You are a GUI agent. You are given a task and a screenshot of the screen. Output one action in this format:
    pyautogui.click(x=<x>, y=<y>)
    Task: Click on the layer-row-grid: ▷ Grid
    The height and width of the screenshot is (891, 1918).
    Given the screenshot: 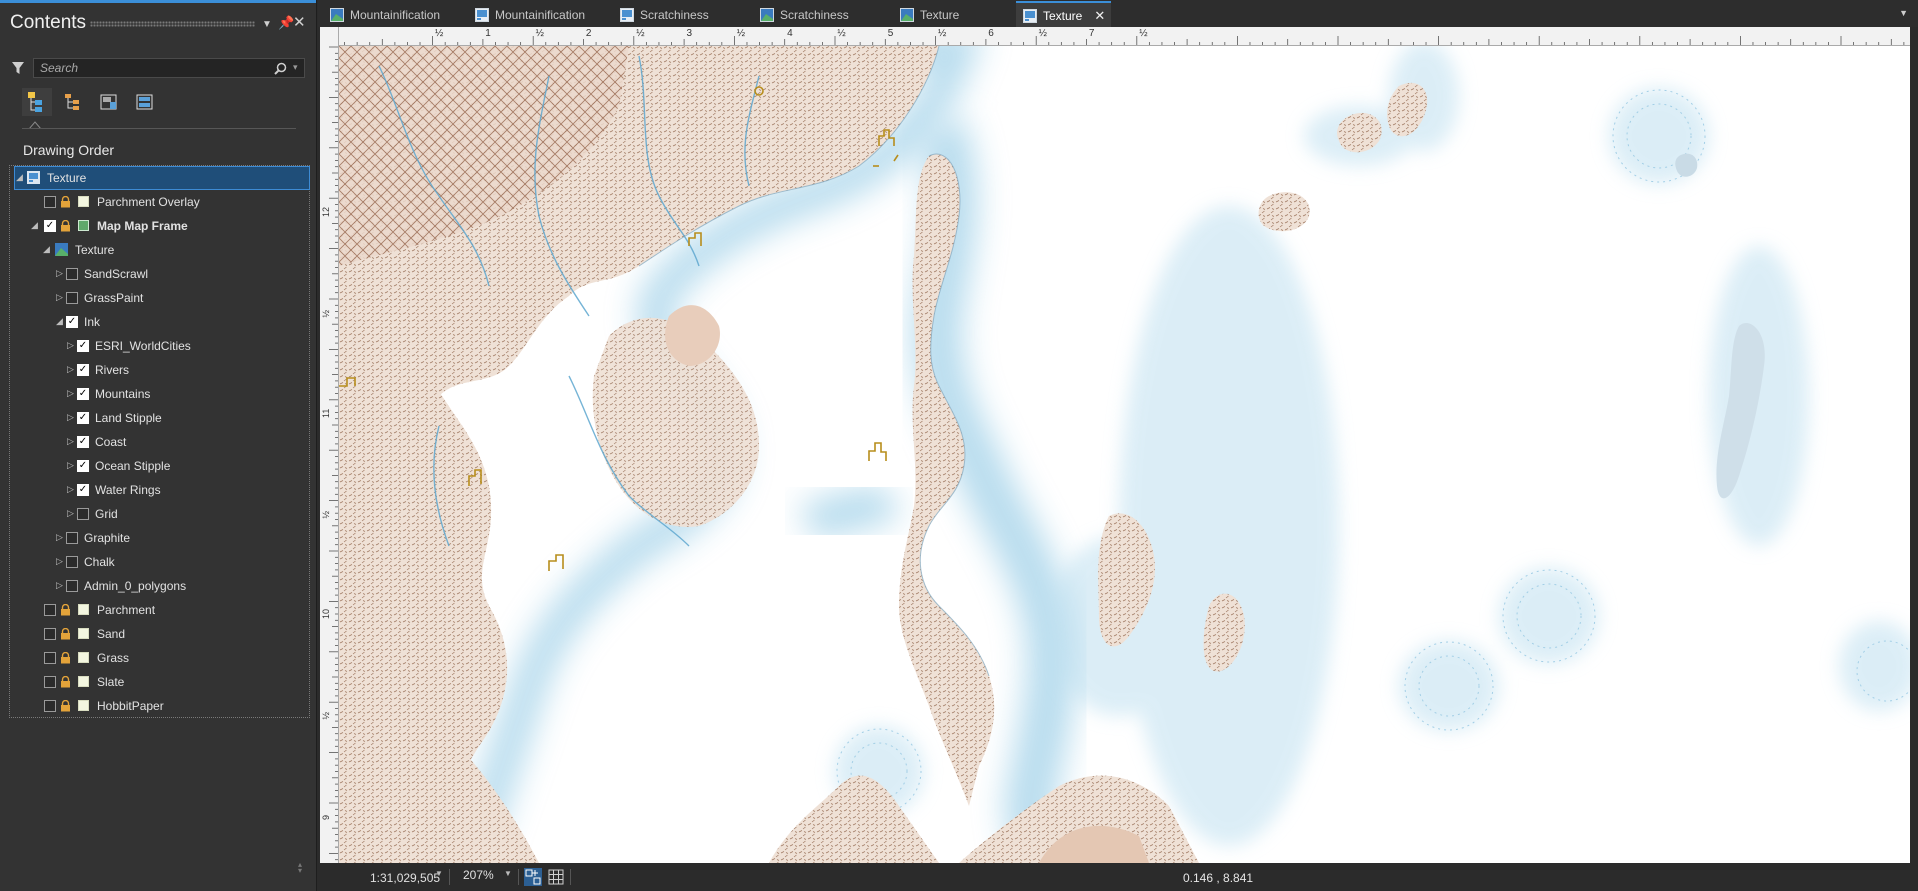 What is the action you would take?
    pyautogui.click(x=150, y=514)
    